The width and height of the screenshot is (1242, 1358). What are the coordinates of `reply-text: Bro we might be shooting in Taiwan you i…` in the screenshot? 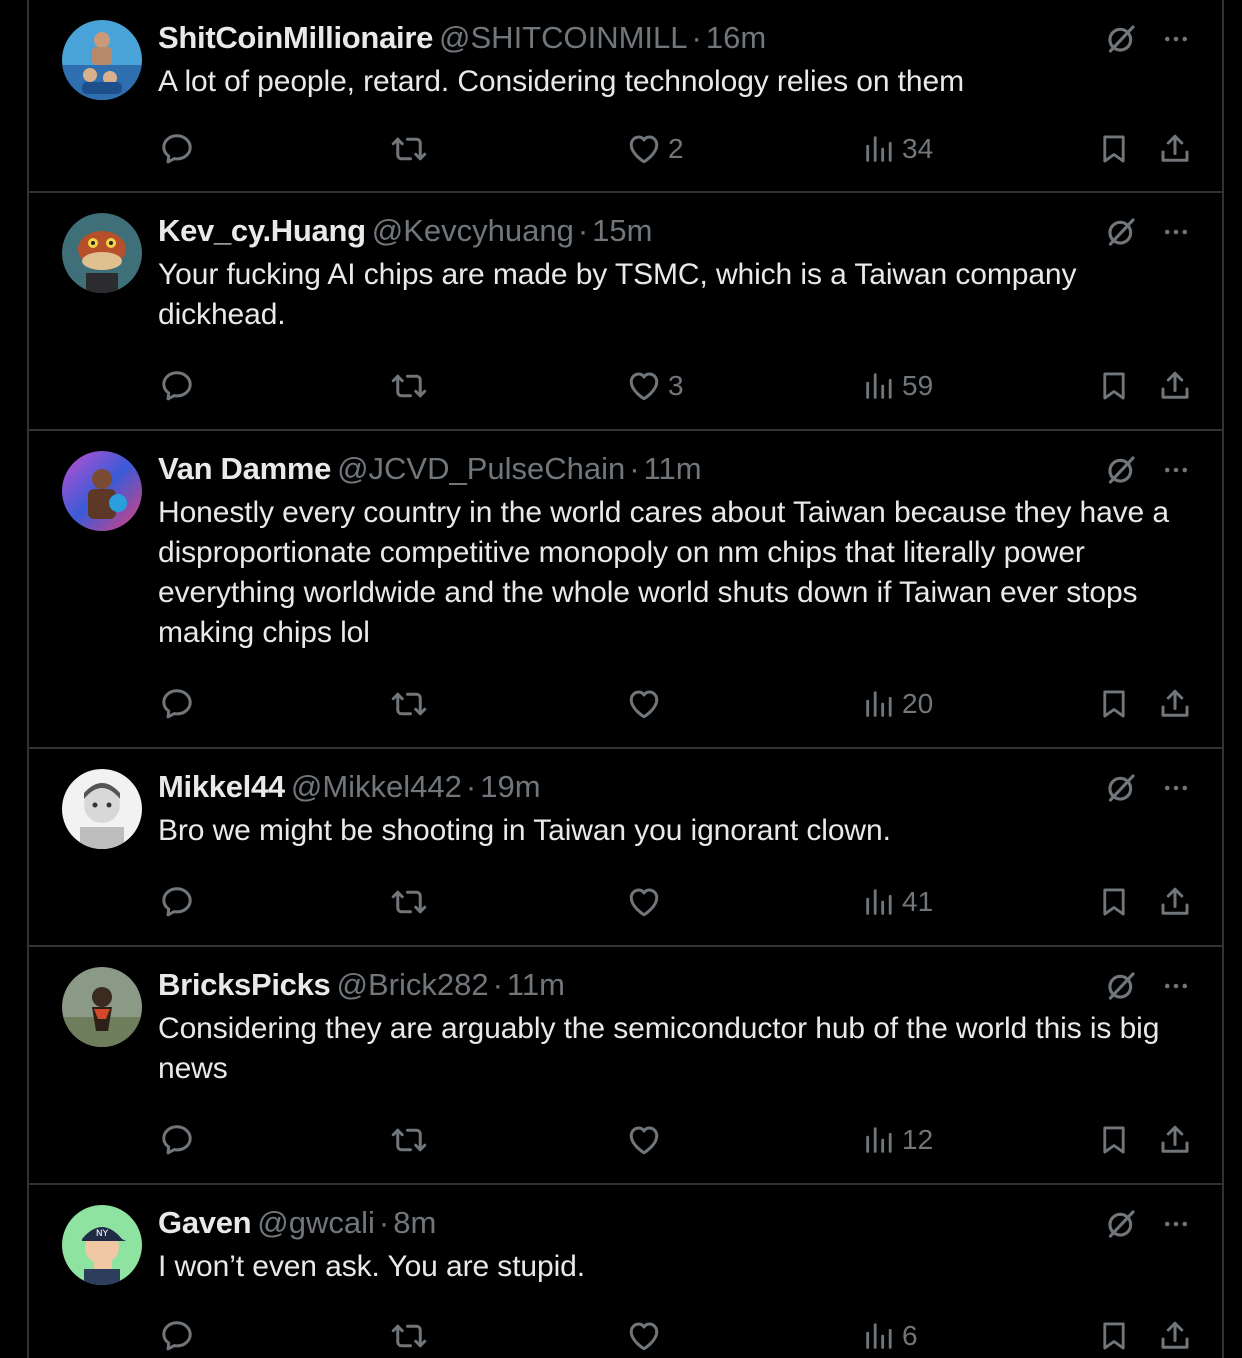 It's located at (524, 830).